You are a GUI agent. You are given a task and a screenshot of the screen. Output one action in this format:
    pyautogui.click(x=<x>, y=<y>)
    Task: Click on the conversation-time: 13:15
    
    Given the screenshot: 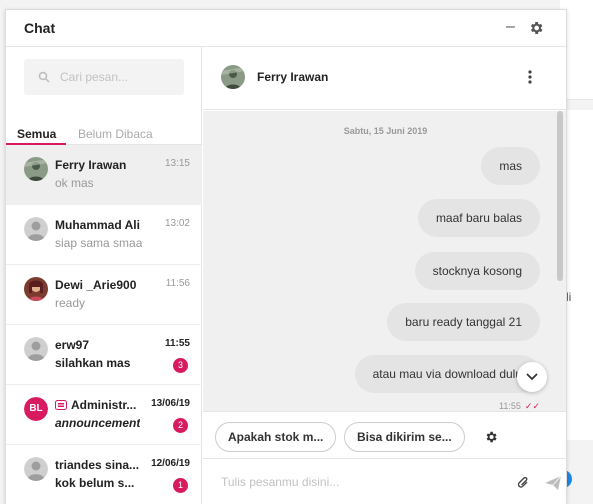 What is the action you would take?
    pyautogui.click(x=177, y=163)
    